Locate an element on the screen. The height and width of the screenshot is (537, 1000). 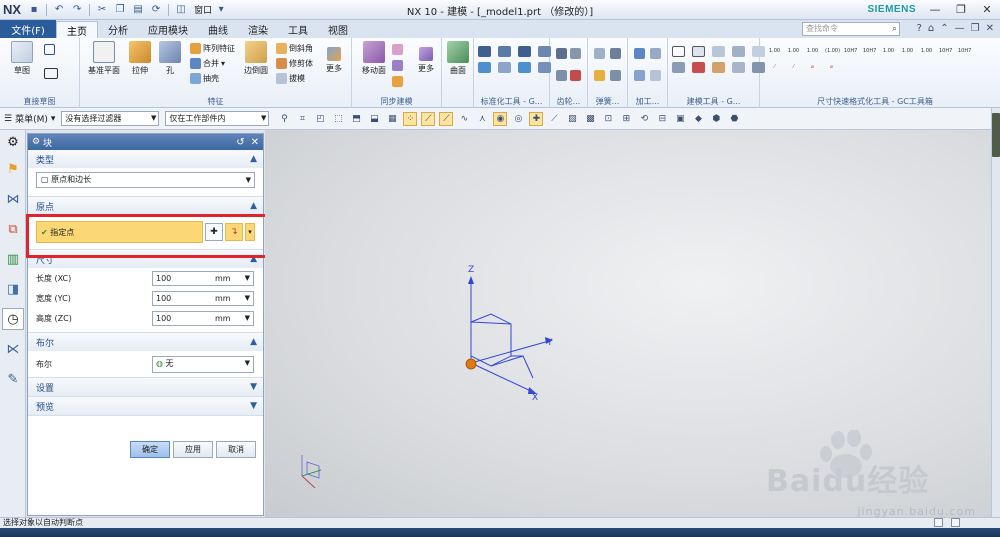
ok-button: 确定 is located at coordinates (150, 449).